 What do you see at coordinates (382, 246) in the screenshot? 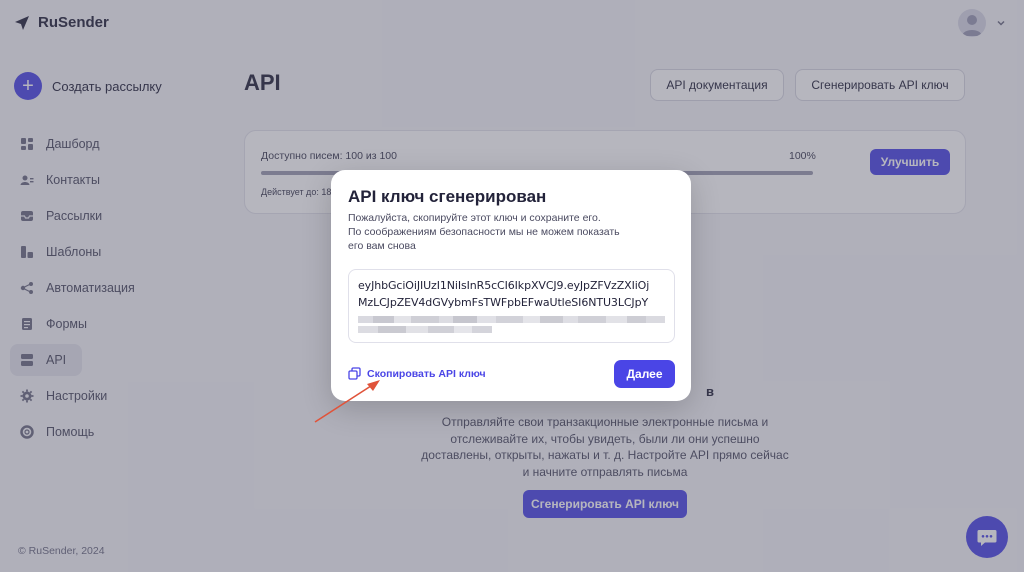
I see `modal-description-line: его вам снова` at bounding box center [382, 246].